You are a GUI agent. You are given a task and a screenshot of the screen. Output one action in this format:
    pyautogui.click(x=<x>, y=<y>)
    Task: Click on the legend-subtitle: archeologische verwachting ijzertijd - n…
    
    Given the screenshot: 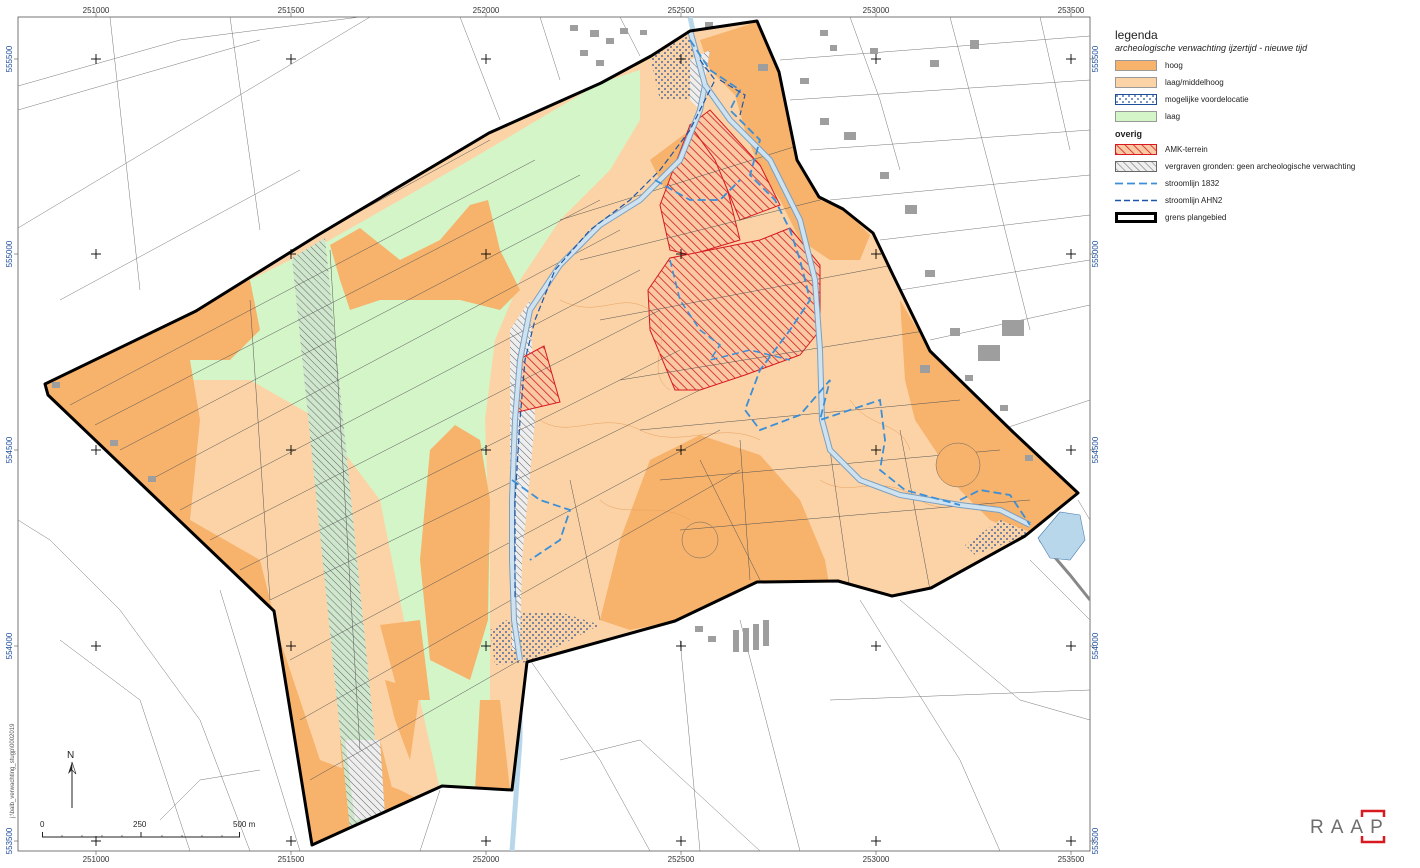 What is the action you would take?
    pyautogui.click(x=1211, y=48)
    